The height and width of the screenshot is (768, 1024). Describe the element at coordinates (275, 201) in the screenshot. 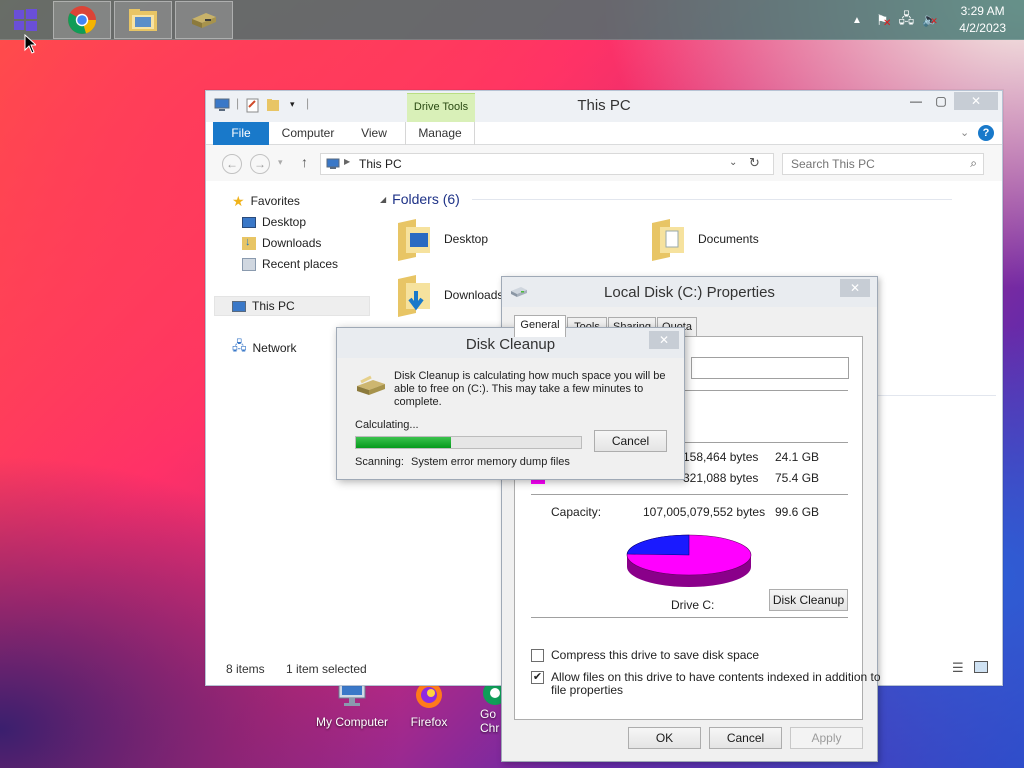

I see `nav-label: Favorites` at that location.